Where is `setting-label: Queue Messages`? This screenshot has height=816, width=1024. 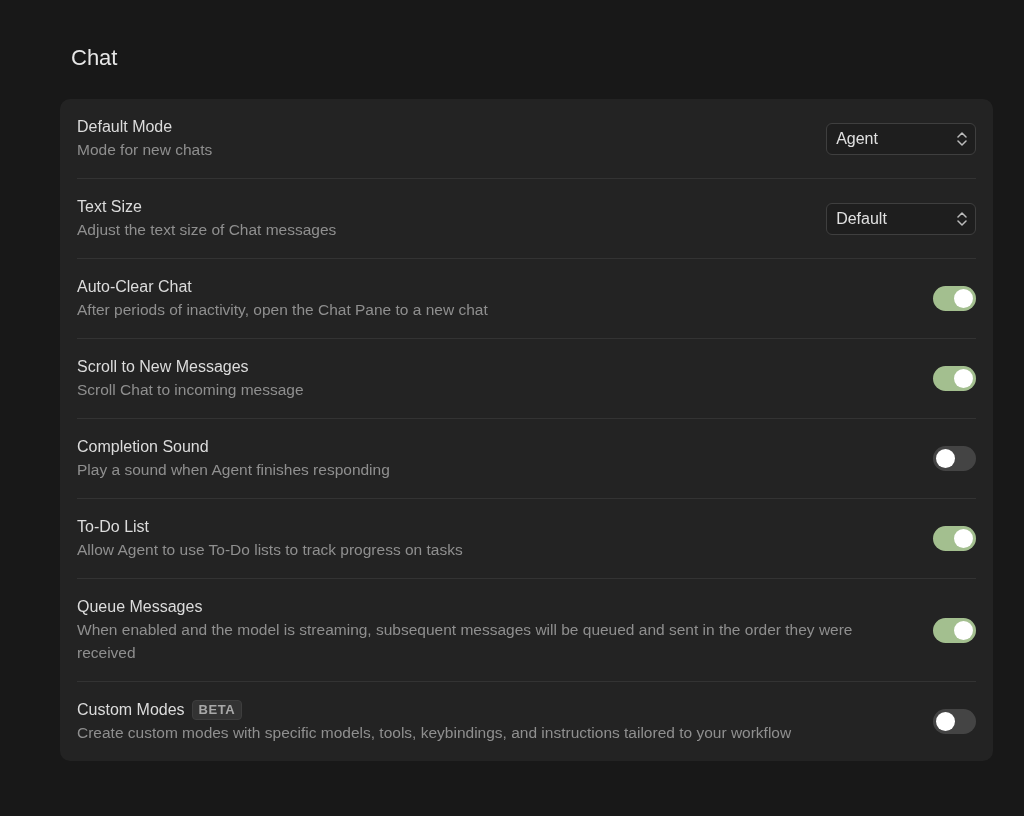 setting-label: Queue Messages is located at coordinates (140, 607).